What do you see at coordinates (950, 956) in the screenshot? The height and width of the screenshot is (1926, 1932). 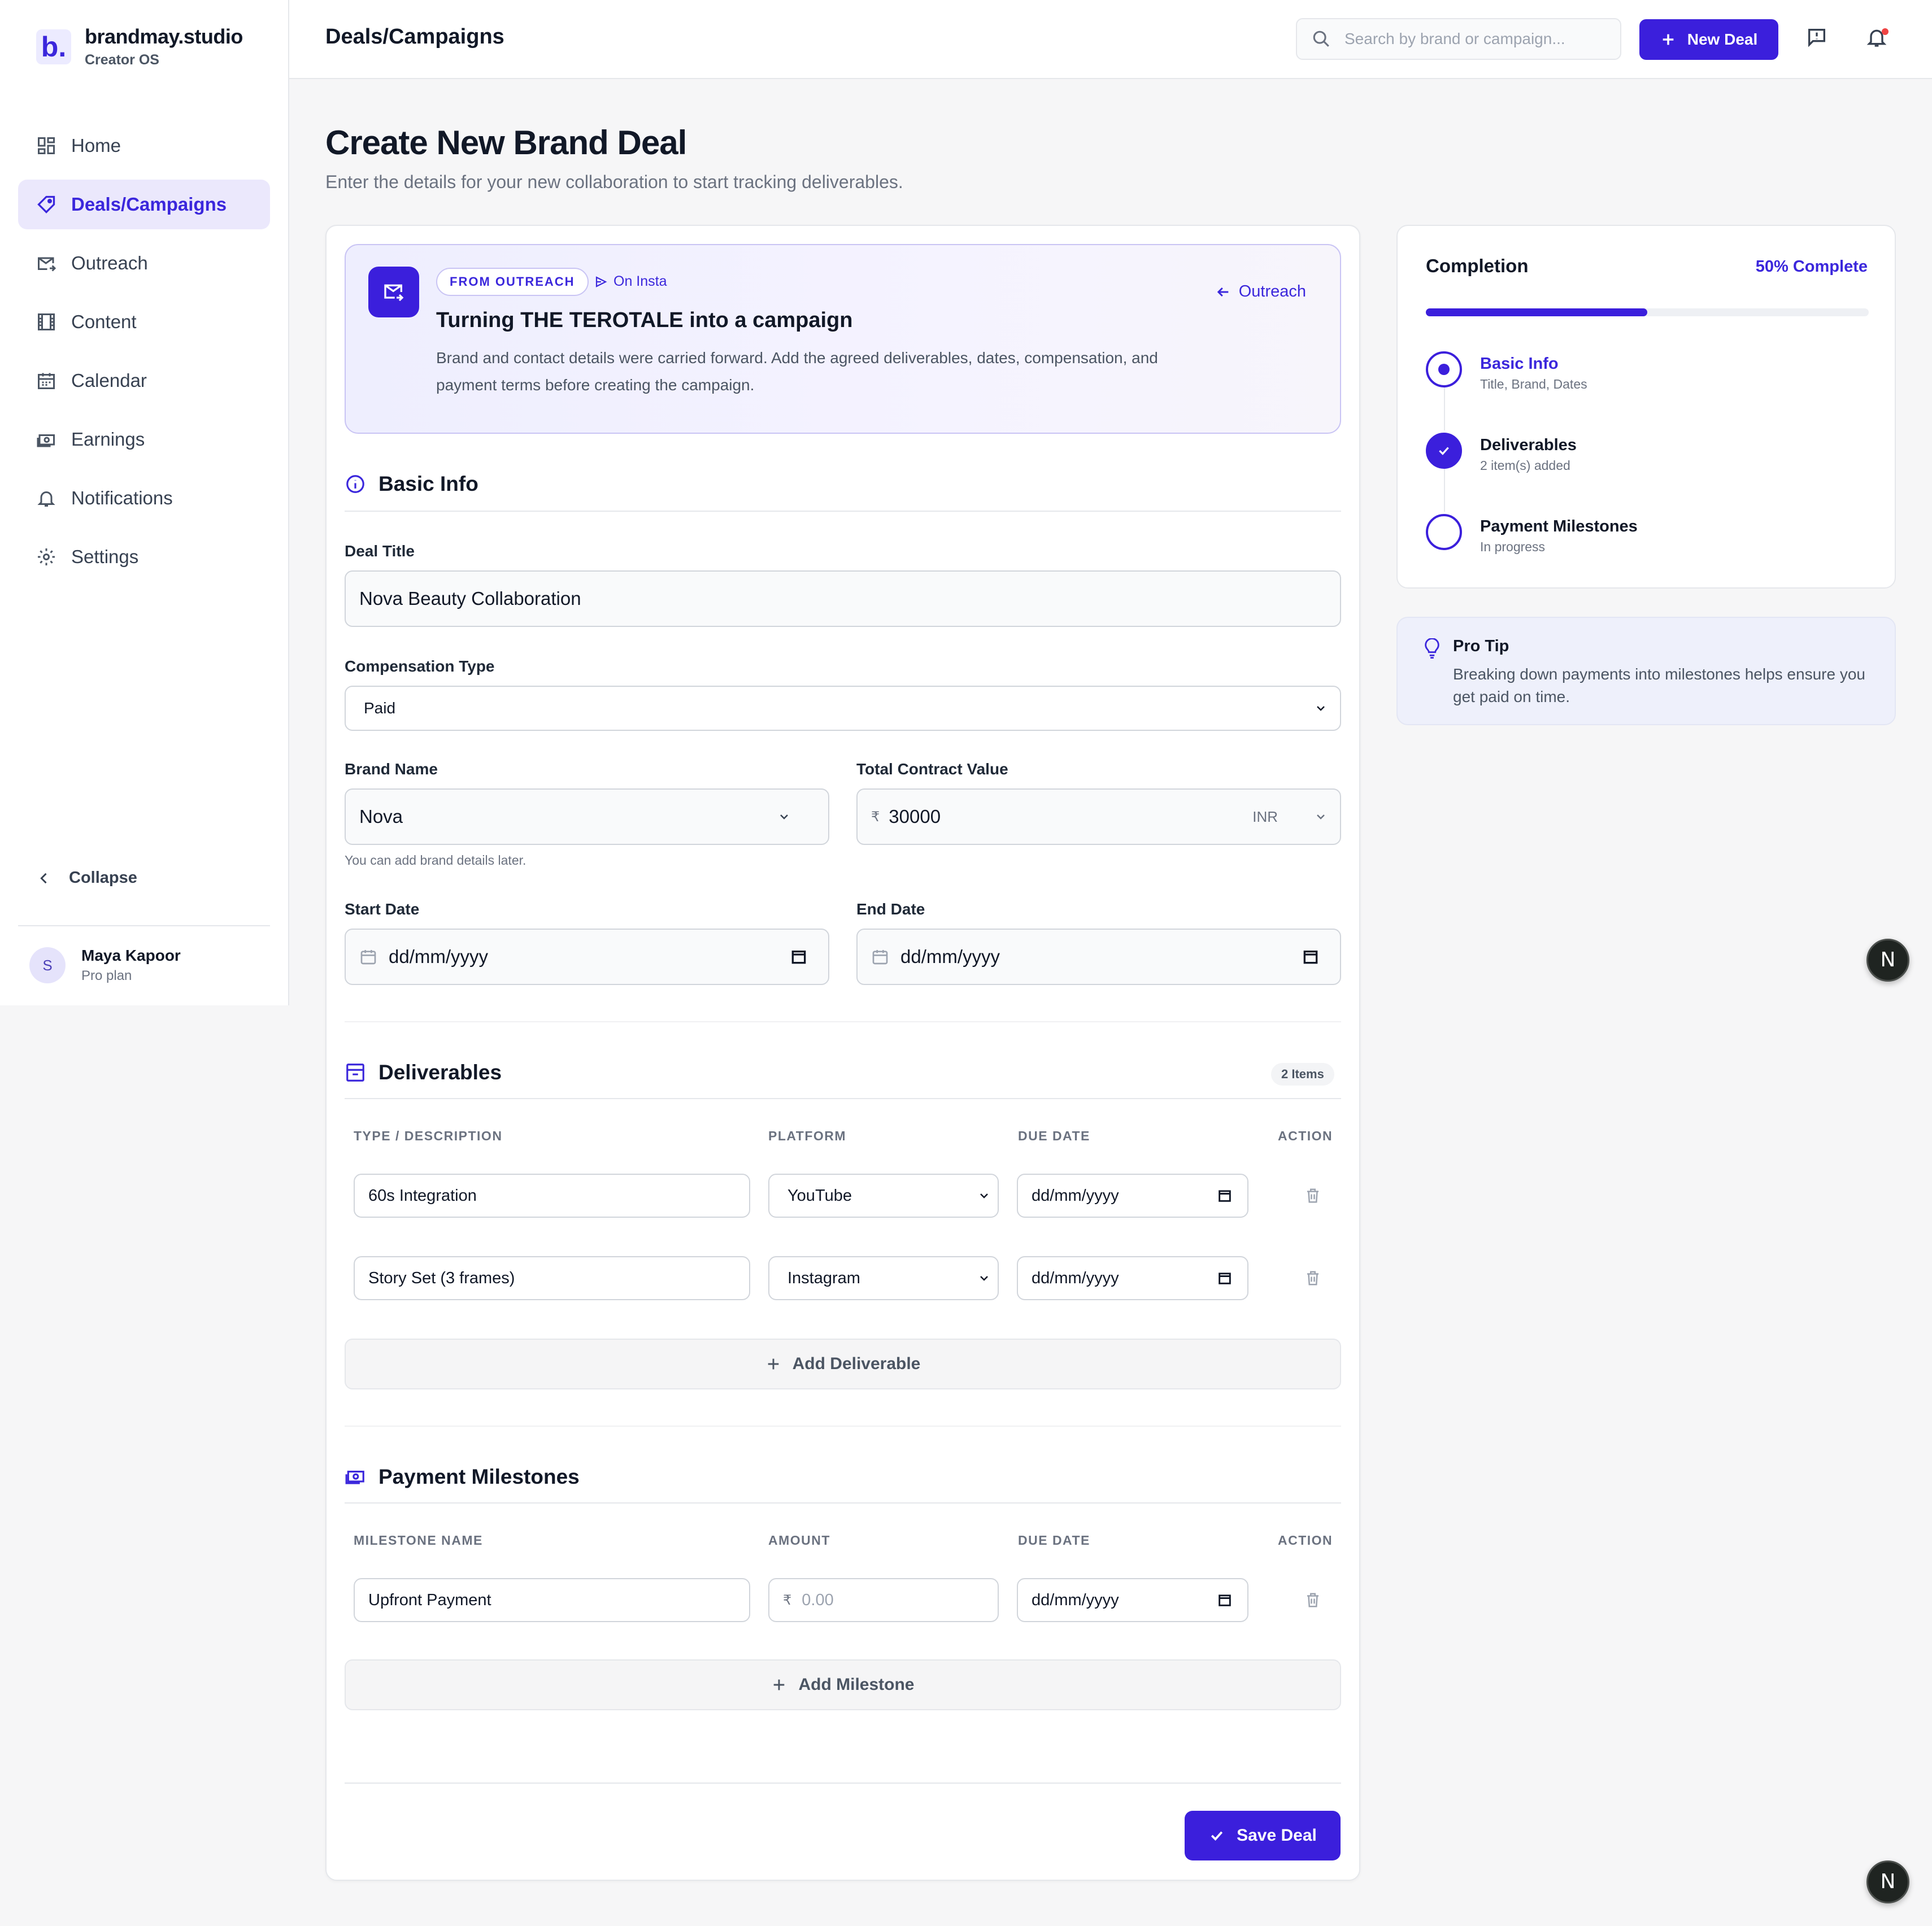 I see `end-date-value: dd/mm/yyyy` at bounding box center [950, 956].